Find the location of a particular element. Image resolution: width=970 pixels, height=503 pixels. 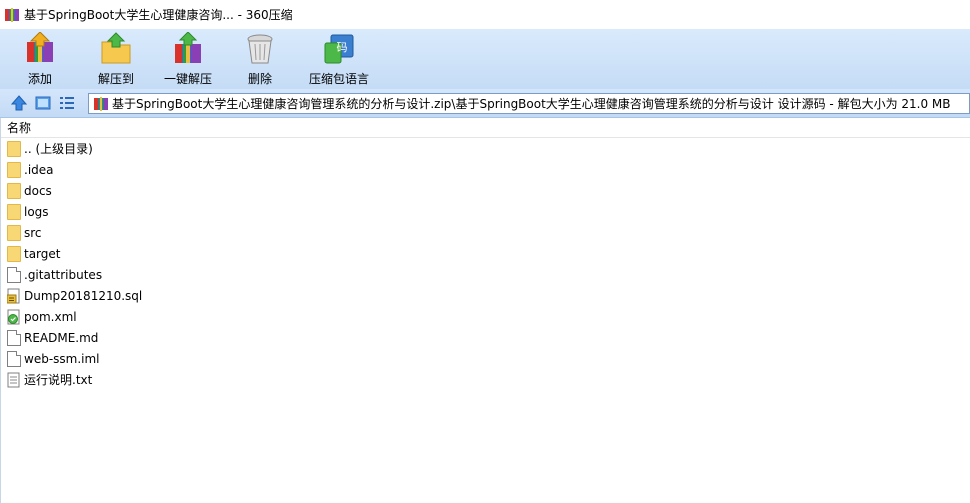

delete-button-label: 删除 is located at coordinates (259, 79).